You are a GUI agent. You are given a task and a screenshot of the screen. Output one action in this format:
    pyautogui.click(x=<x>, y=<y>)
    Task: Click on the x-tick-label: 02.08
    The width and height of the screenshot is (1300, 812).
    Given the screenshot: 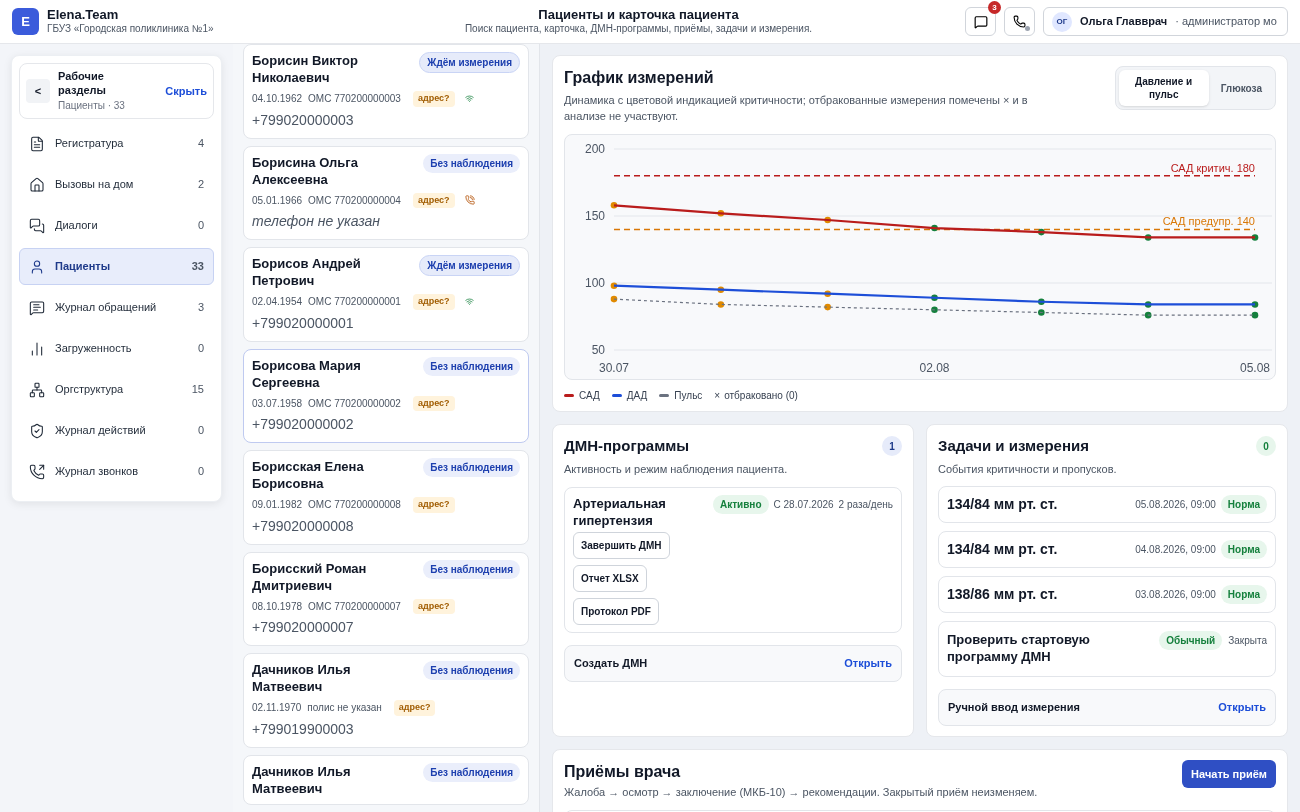 What is the action you would take?
    pyautogui.click(x=934, y=368)
    